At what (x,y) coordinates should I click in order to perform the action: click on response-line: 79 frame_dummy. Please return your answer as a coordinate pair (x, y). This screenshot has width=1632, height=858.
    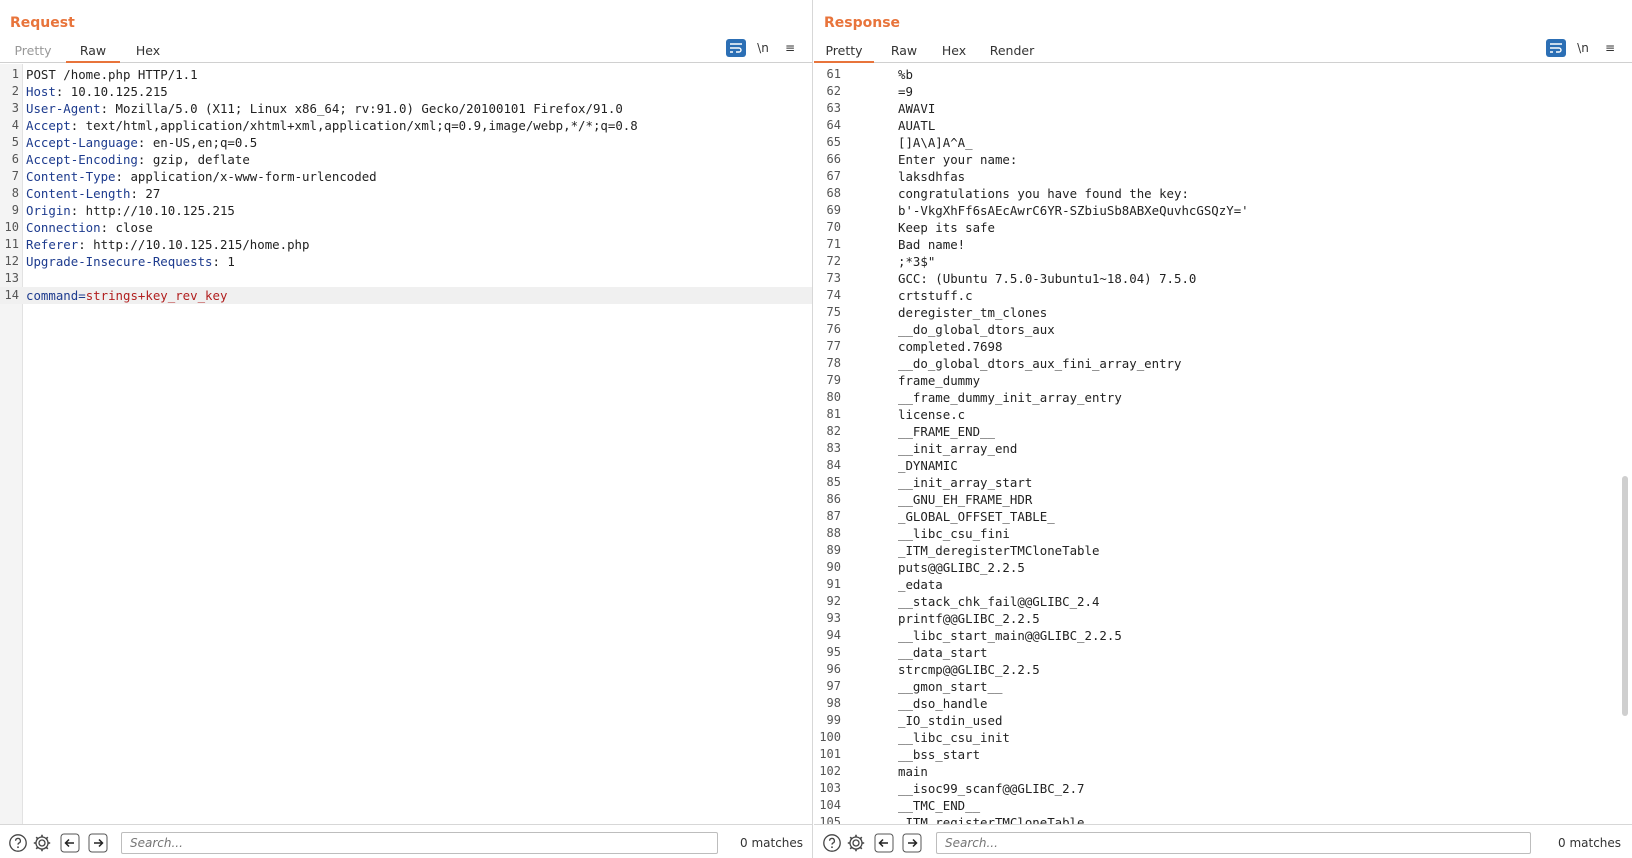
    Looking at the image, I should click on (1223, 380).